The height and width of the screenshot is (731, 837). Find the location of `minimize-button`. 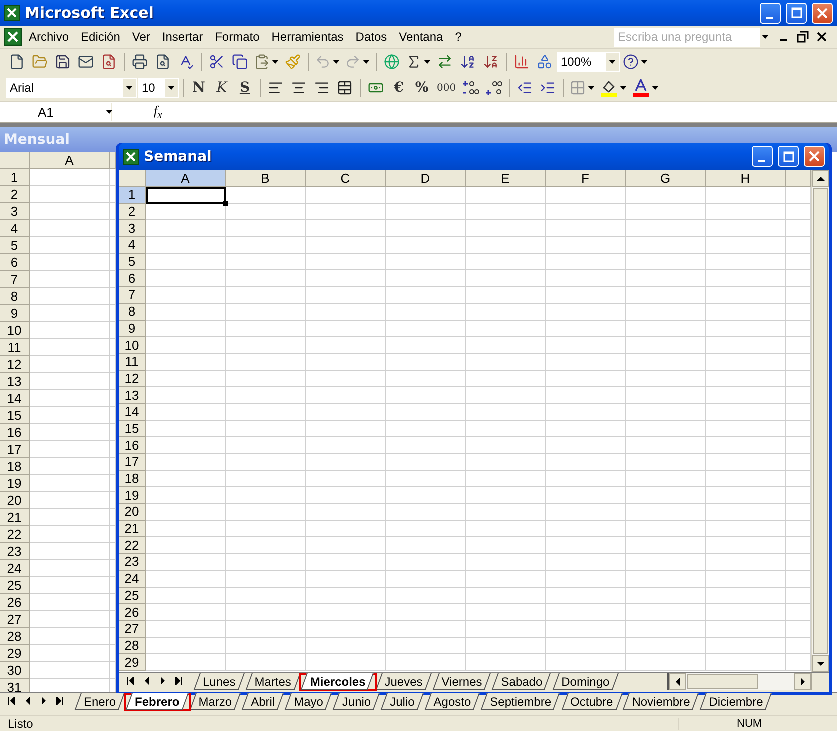

minimize-button is located at coordinates (770, 13).